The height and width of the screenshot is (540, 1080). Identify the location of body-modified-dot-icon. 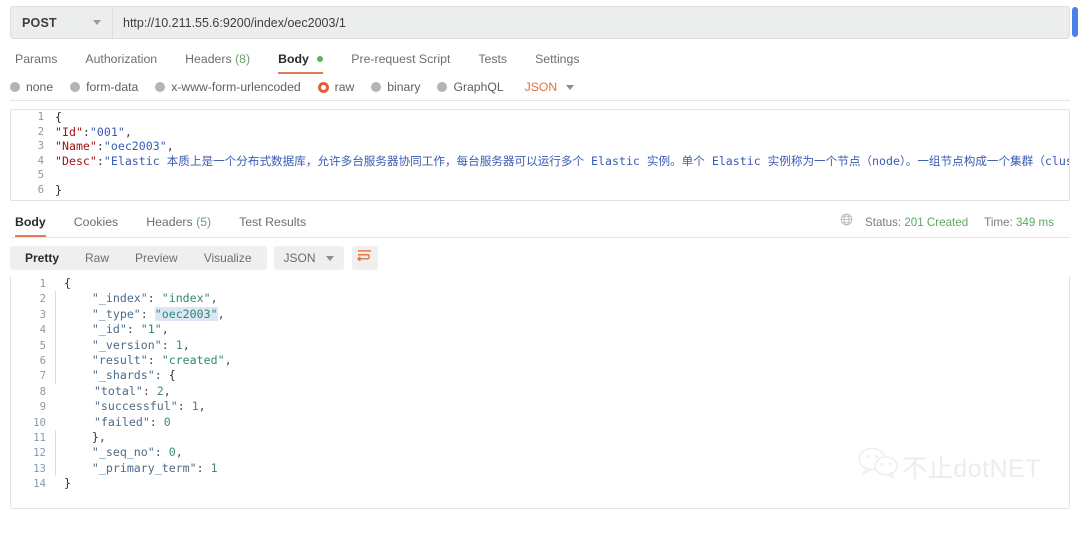
(320, 59).